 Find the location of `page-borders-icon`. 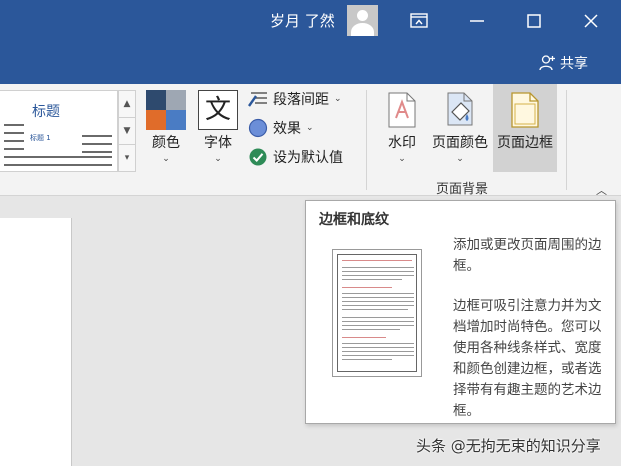

page-borders-icon is located at coordinates (525, 110).